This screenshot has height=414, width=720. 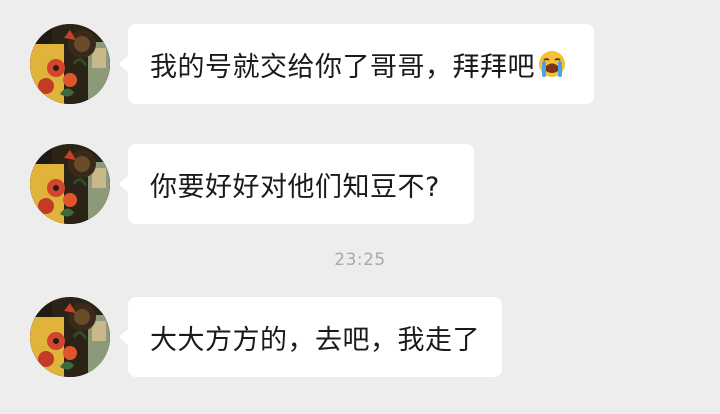 What do you see at coordinates (342, 67) in the screenshot?
I see `message-text: 我的号就交给你了哥哥，拜拜吧` at bounding box center [342, 67].